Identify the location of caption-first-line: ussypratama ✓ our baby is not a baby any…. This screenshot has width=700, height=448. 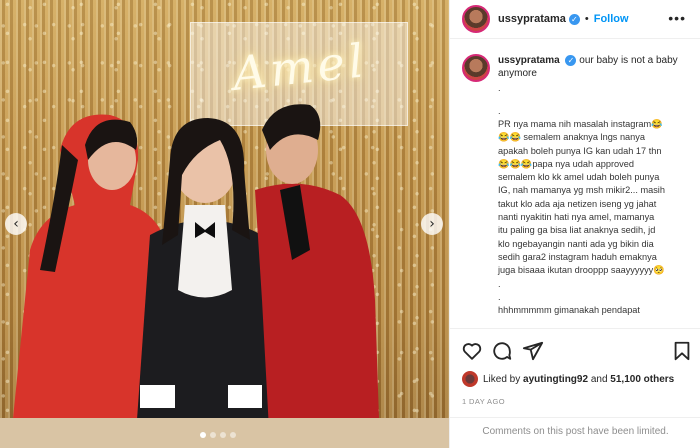
(592, 68).